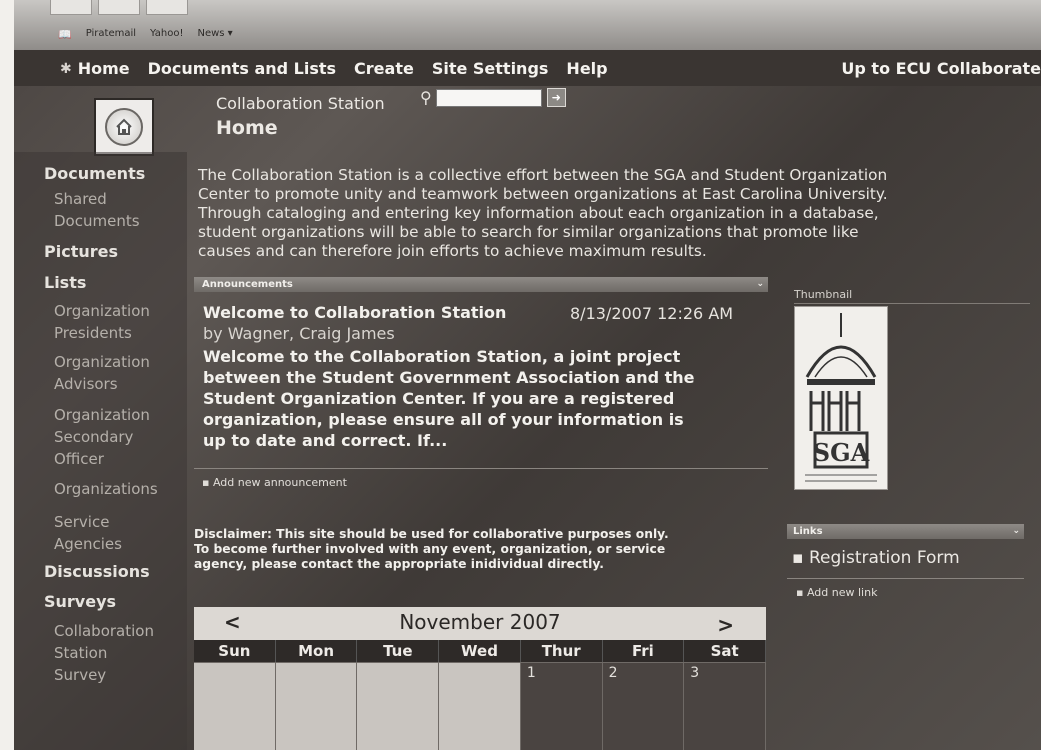 This screenshot has height=750, width=1041. What do you see at coordinates (80, 199) in the screenshot?
I see `sidebar-item-label: Shared` at bounding box center [80, 199].